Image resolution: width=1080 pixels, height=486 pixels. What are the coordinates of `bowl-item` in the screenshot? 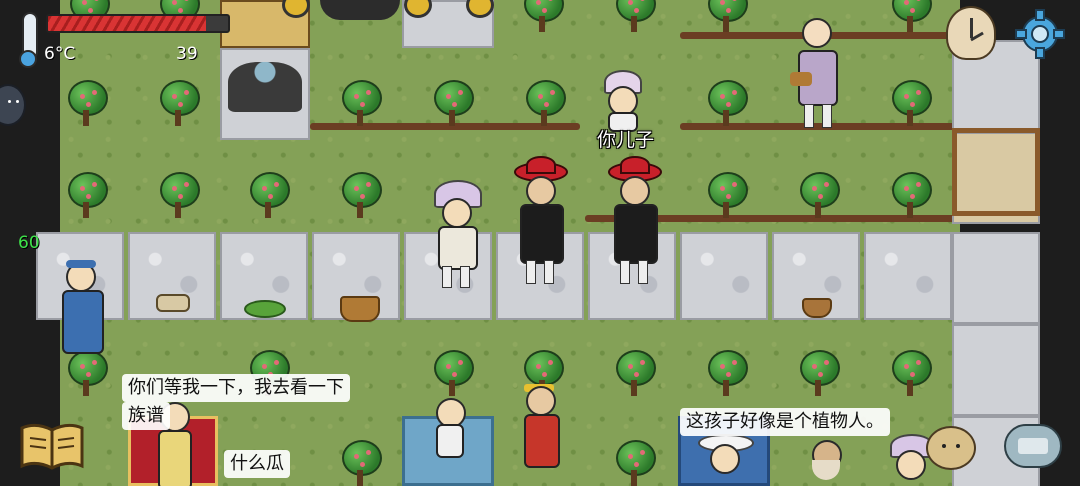 It's located at (817, 308).